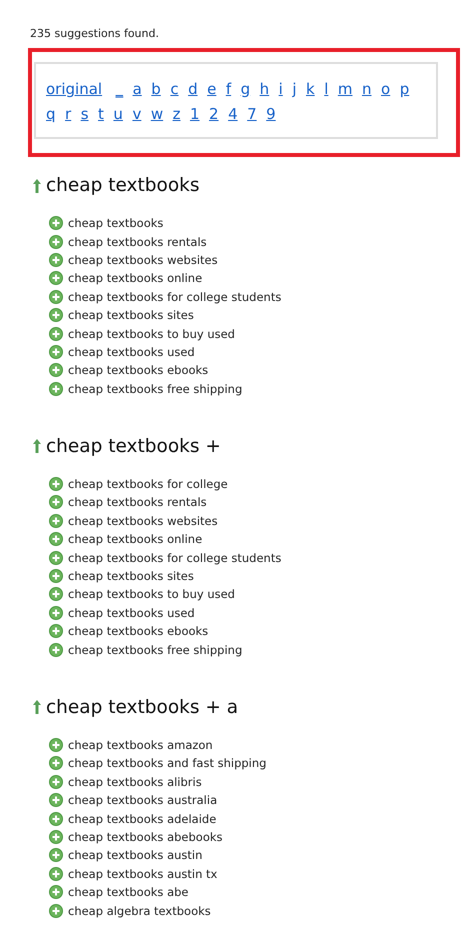 This screenshot has width=466, height=930. Describe the element at coordinates (174, 89) in the screenshot. I see `index-link: c` at that location.